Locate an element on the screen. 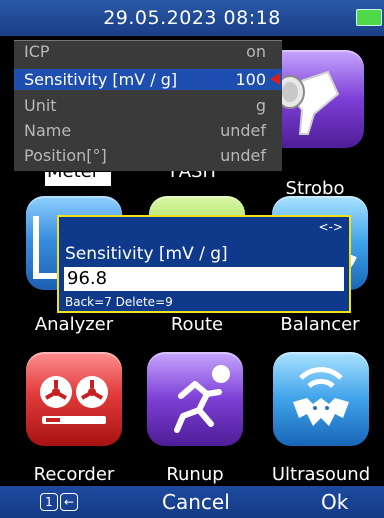  runup-icon is located at coordinates (195, 399).